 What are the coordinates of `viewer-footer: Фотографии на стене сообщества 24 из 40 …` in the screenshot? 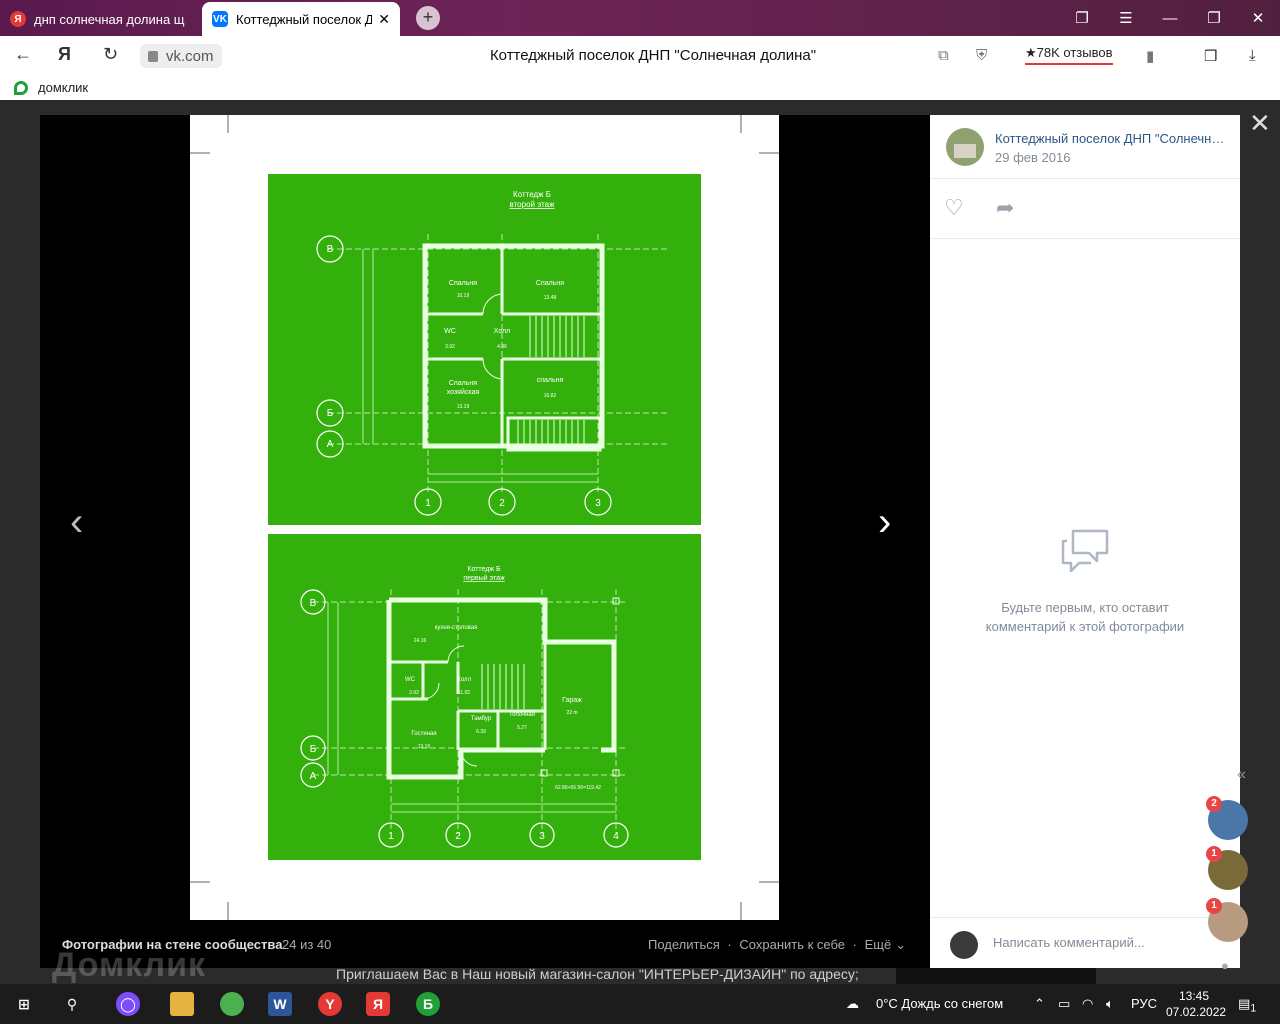 It's located at (485, 945).